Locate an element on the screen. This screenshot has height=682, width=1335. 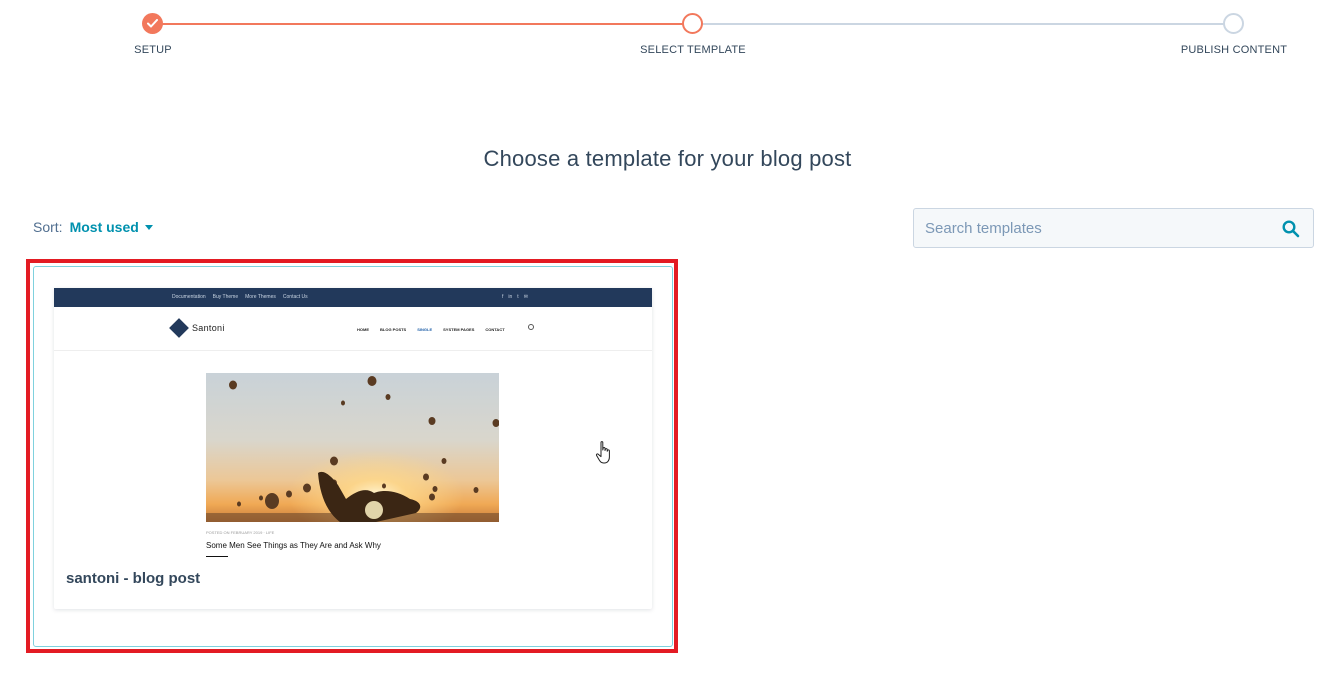
progress-stepper: SETUP SELECT TEMPLATE PUBLISH CONTENT is located at coordinates (667, 35).